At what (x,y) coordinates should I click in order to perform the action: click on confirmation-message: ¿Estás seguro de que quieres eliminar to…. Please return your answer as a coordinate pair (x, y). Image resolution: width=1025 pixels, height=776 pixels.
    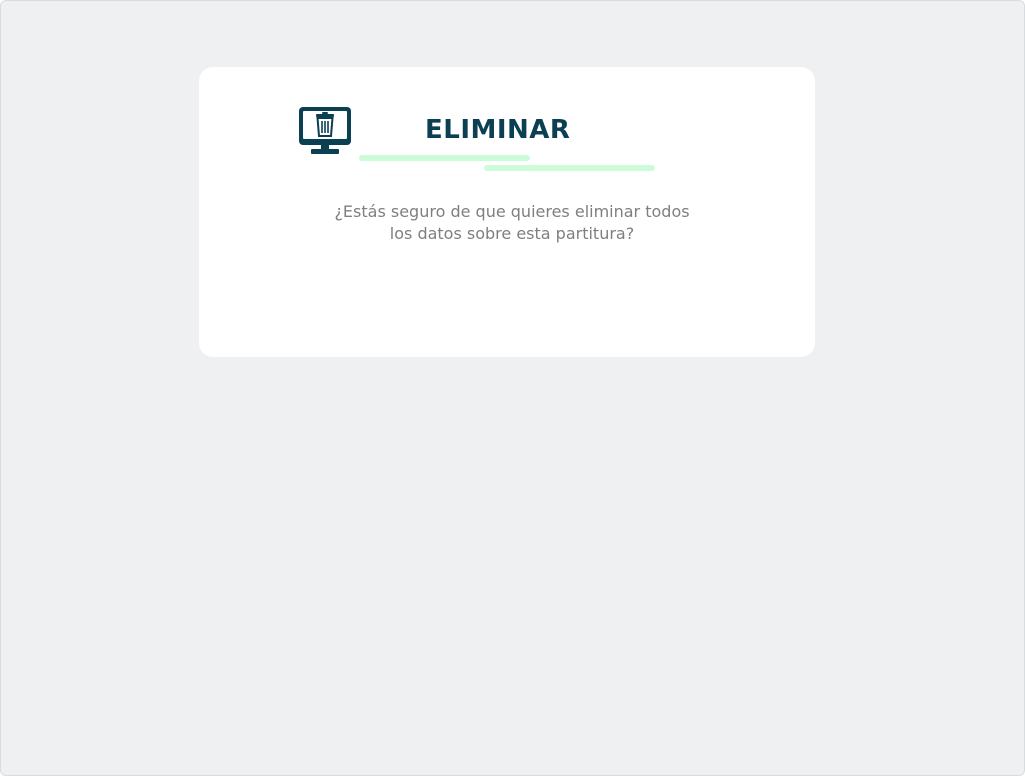
    Looking at the image, I should click on (512, 223).